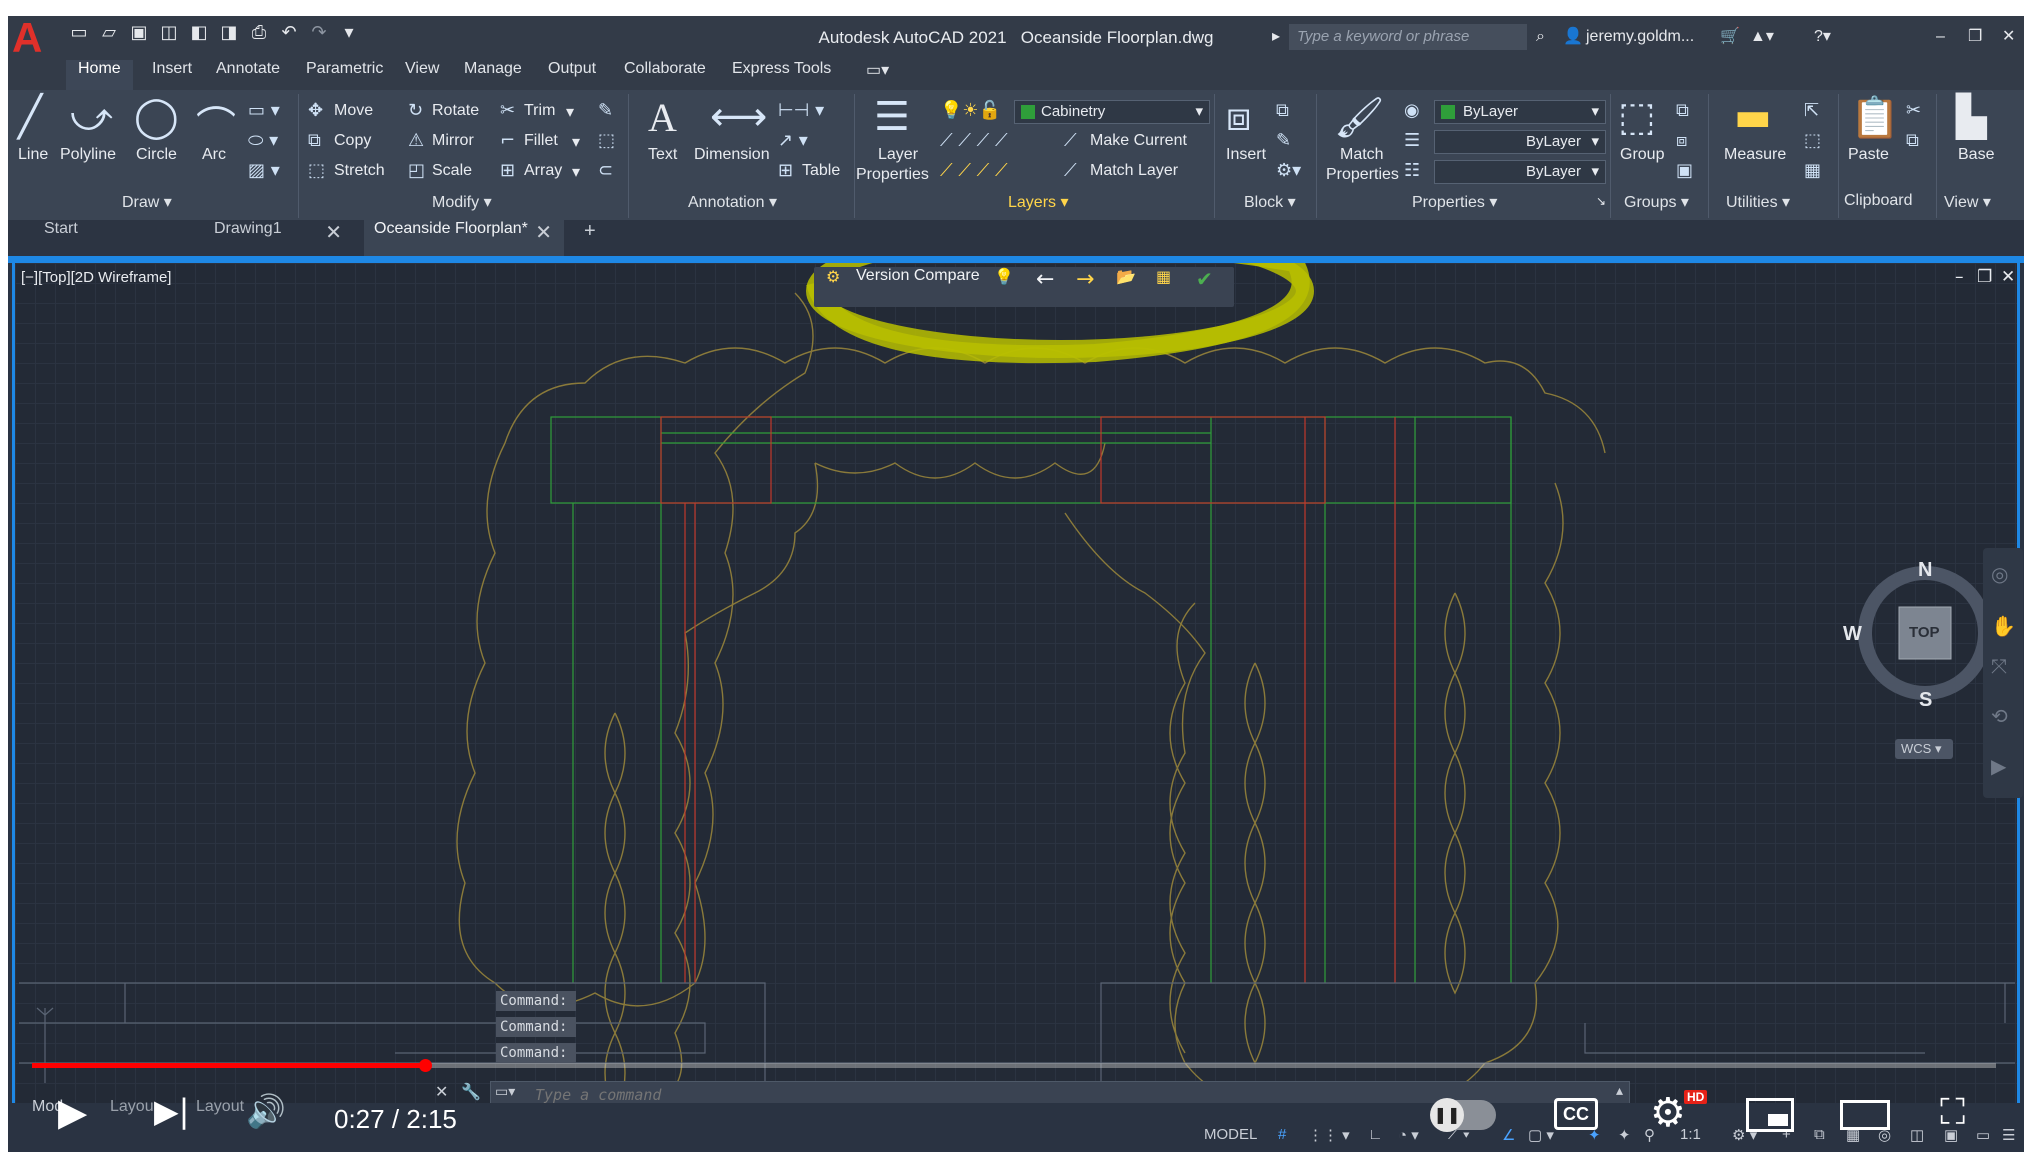 This screenshot has height=1165, width=2032. Describe the element at coordinates (1038, 202) in the screenshot. I see `layers-panel-title: Layers ▾` at that location.